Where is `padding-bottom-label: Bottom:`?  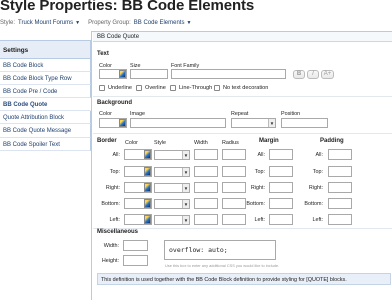
padding-bottom-label: Bottom: is located at coordinates (313, 204).